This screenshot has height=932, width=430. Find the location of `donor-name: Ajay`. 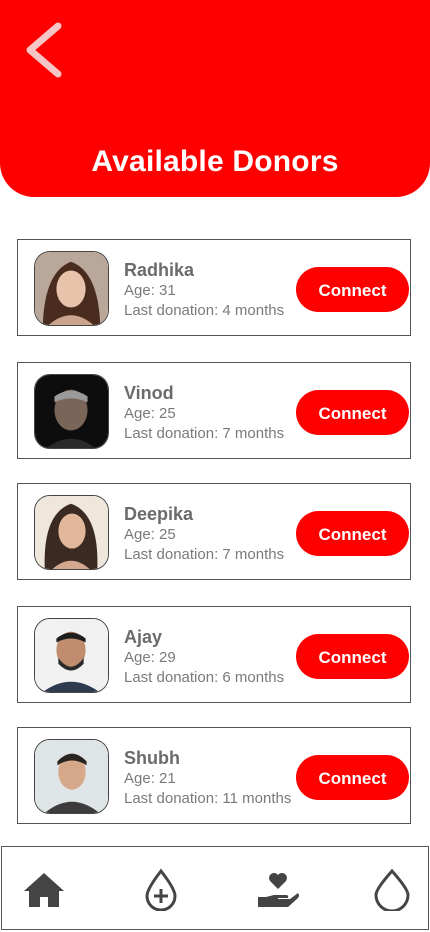

donor-name: Ajay is located at coordinates (143, 637).